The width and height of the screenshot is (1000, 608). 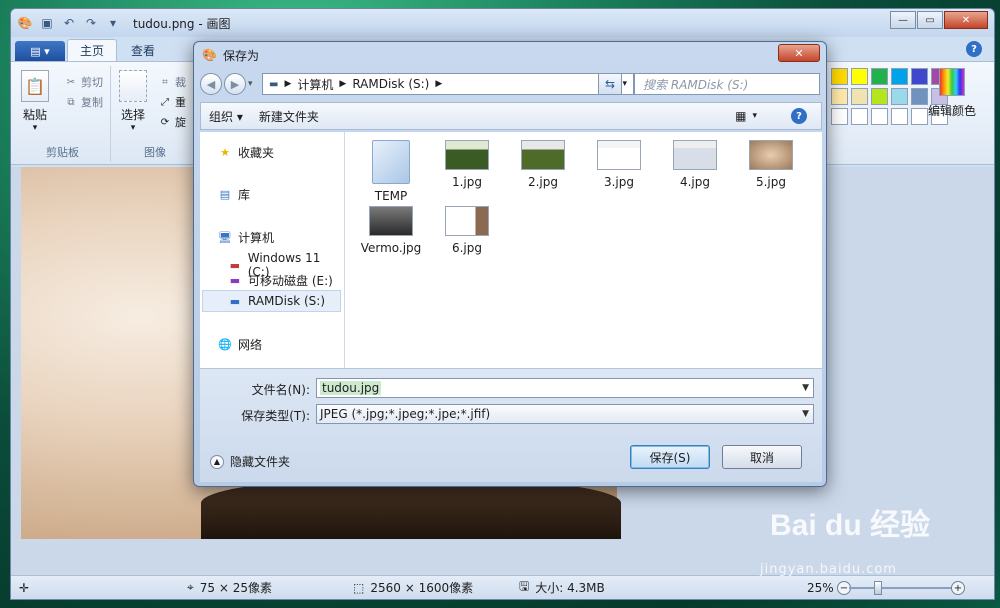 I want to click on dialog-close-button: ✕, so click(x=799, y=53).